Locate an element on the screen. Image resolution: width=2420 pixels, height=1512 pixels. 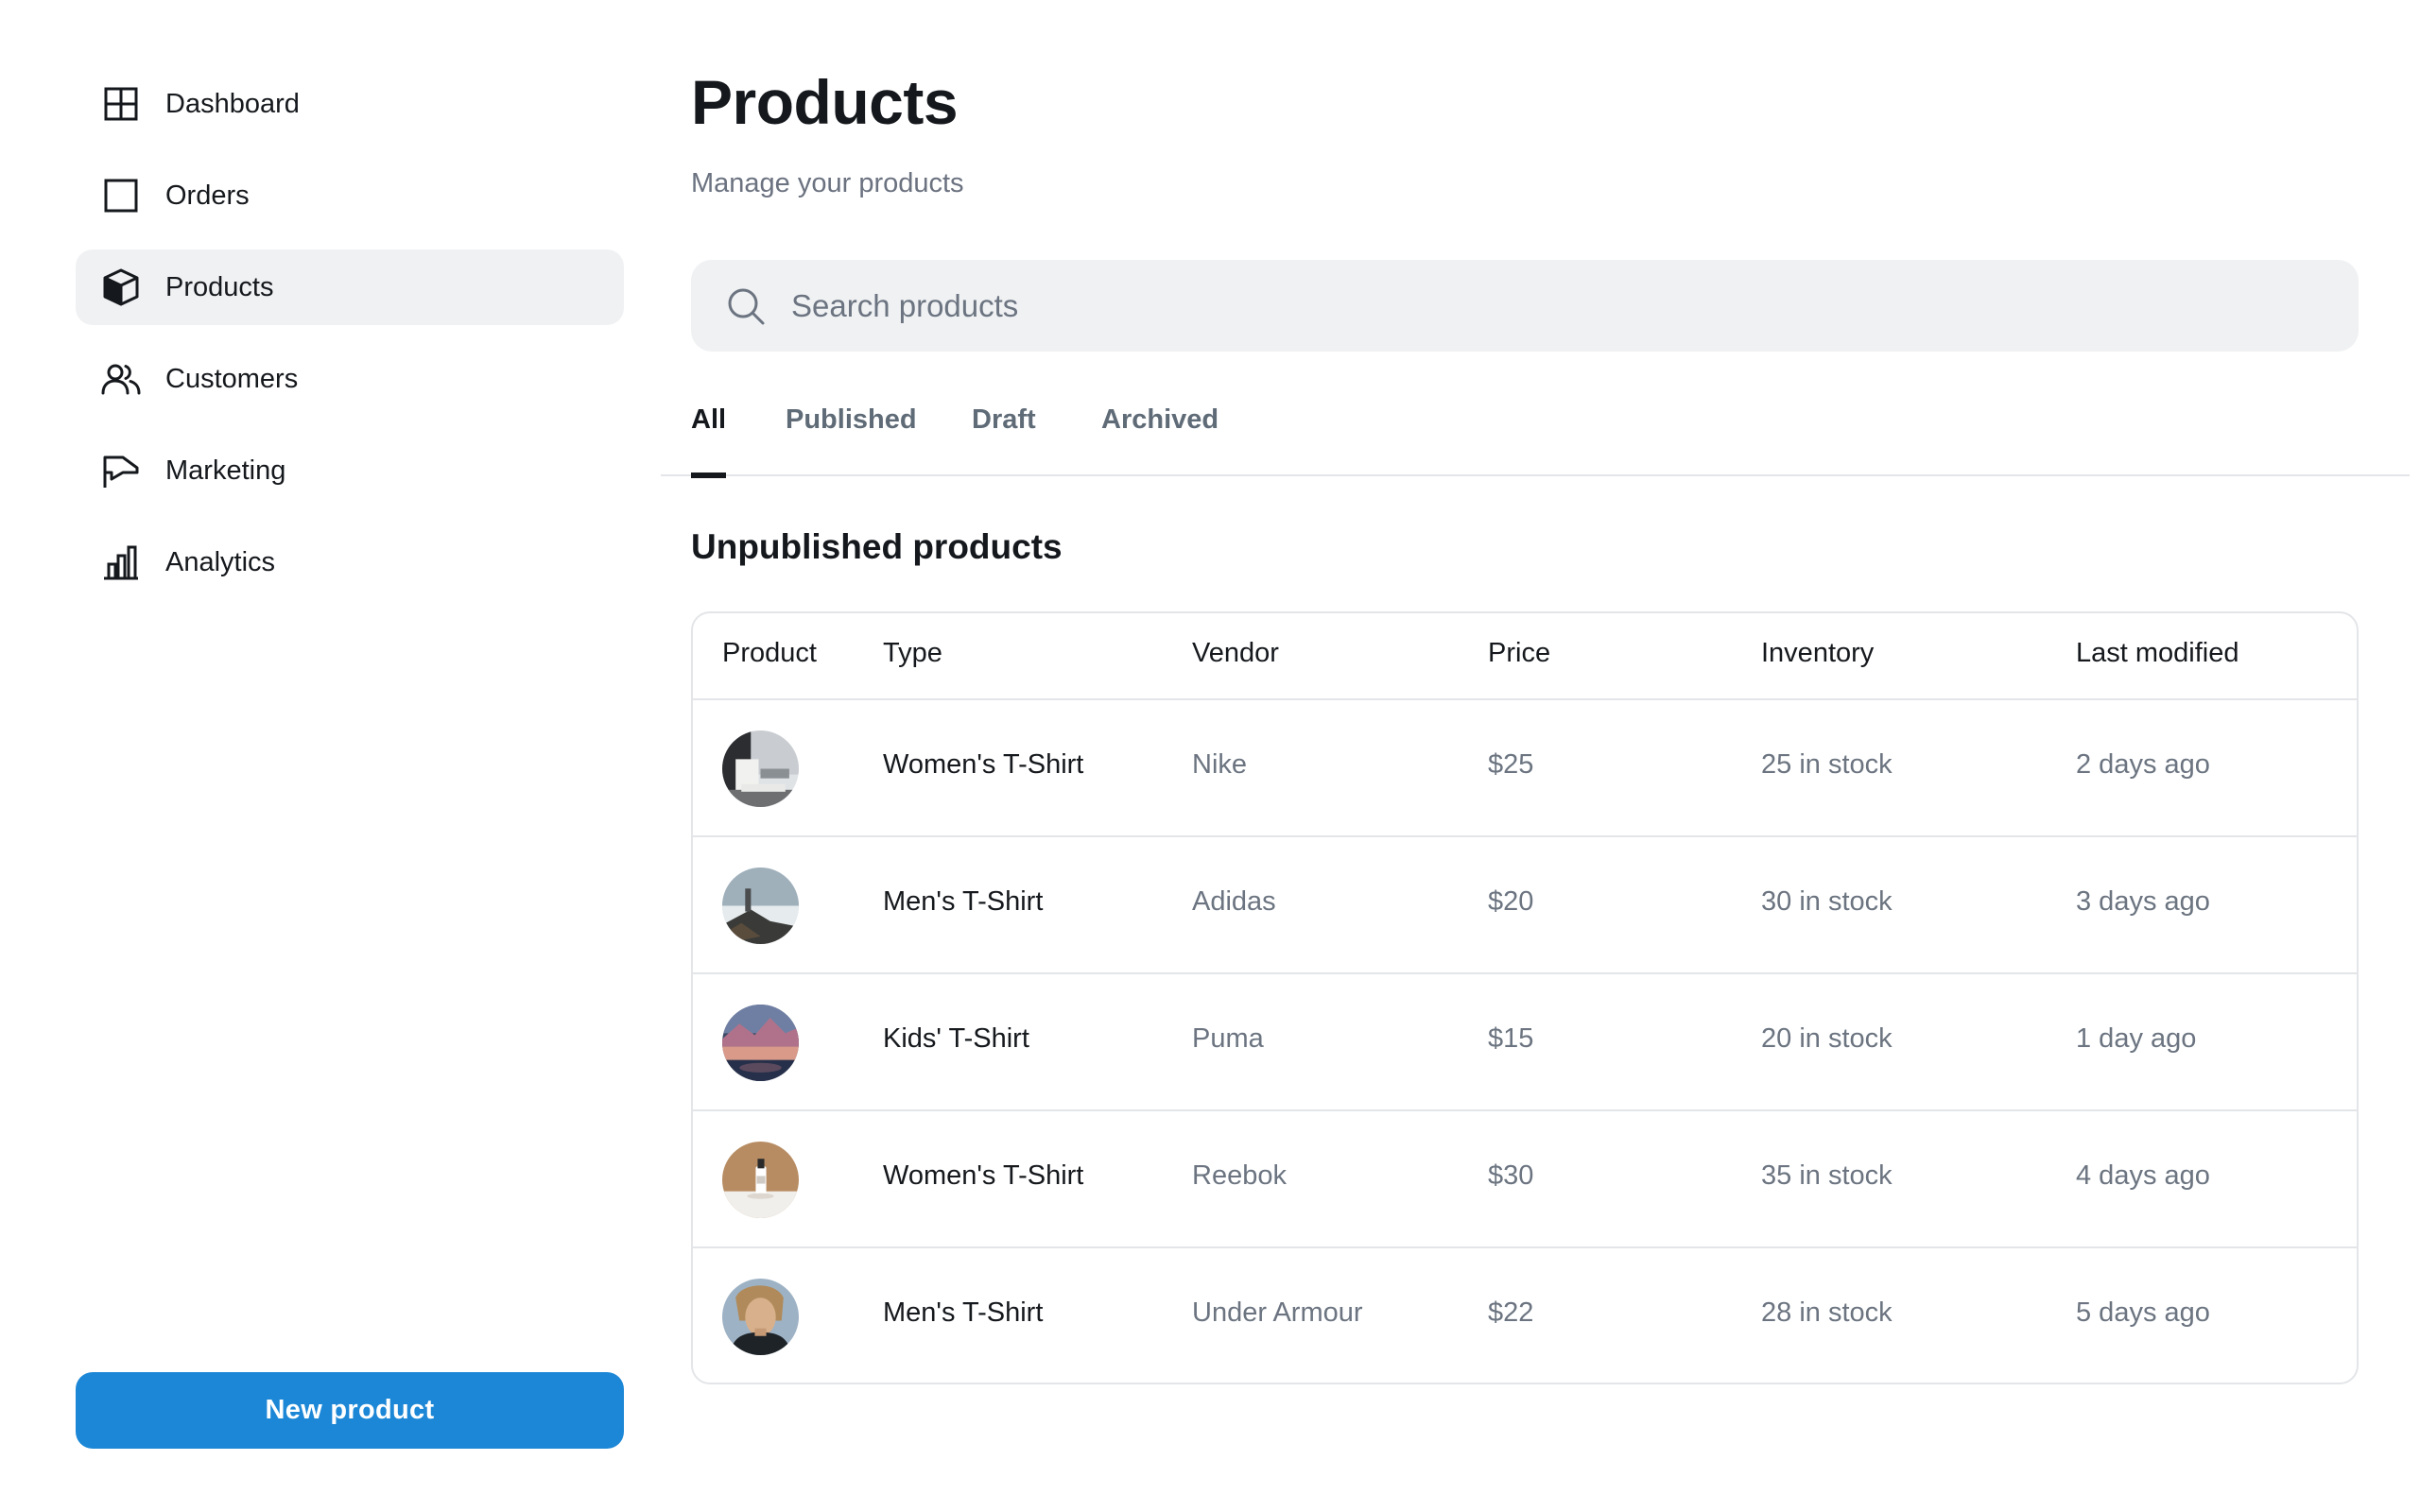
column-header-vendor: Vendor is located at coordinates (1235, 653).